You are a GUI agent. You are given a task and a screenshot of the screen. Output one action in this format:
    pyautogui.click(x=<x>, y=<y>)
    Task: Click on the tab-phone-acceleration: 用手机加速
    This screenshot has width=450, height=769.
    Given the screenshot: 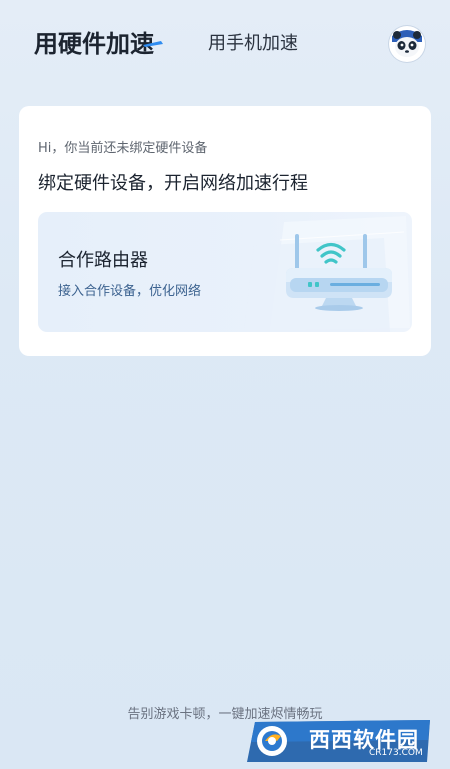 What is the action you would take?
    pyautogui.click(x=253, y=42)
    